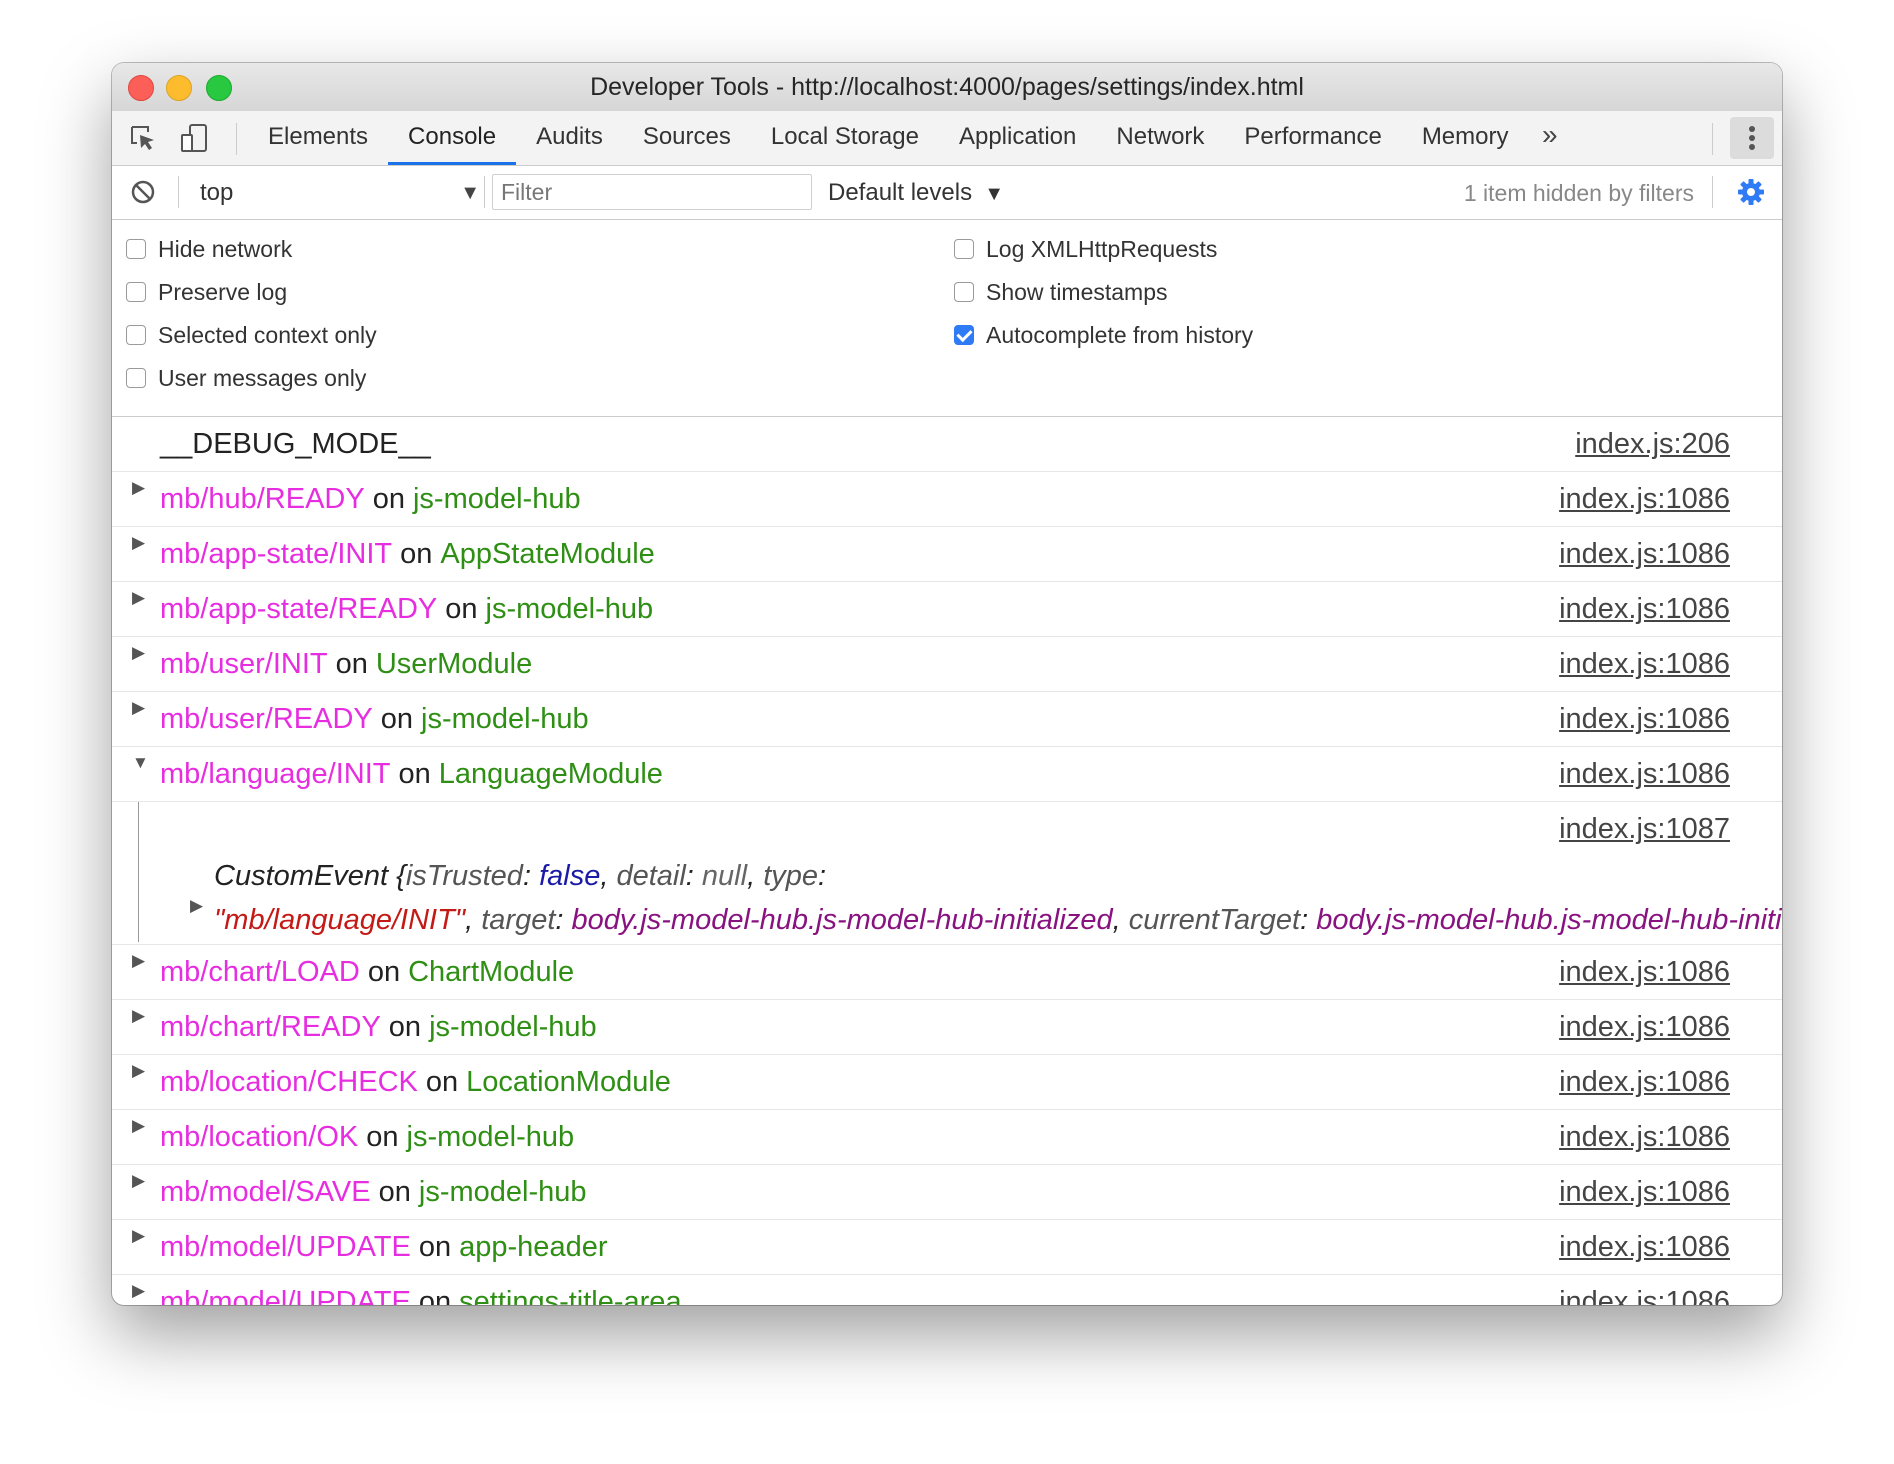  Describe the element at coordinates (251, 335) in the screenshot. I see `setting-selected-context-only: Selected context only` at that location.